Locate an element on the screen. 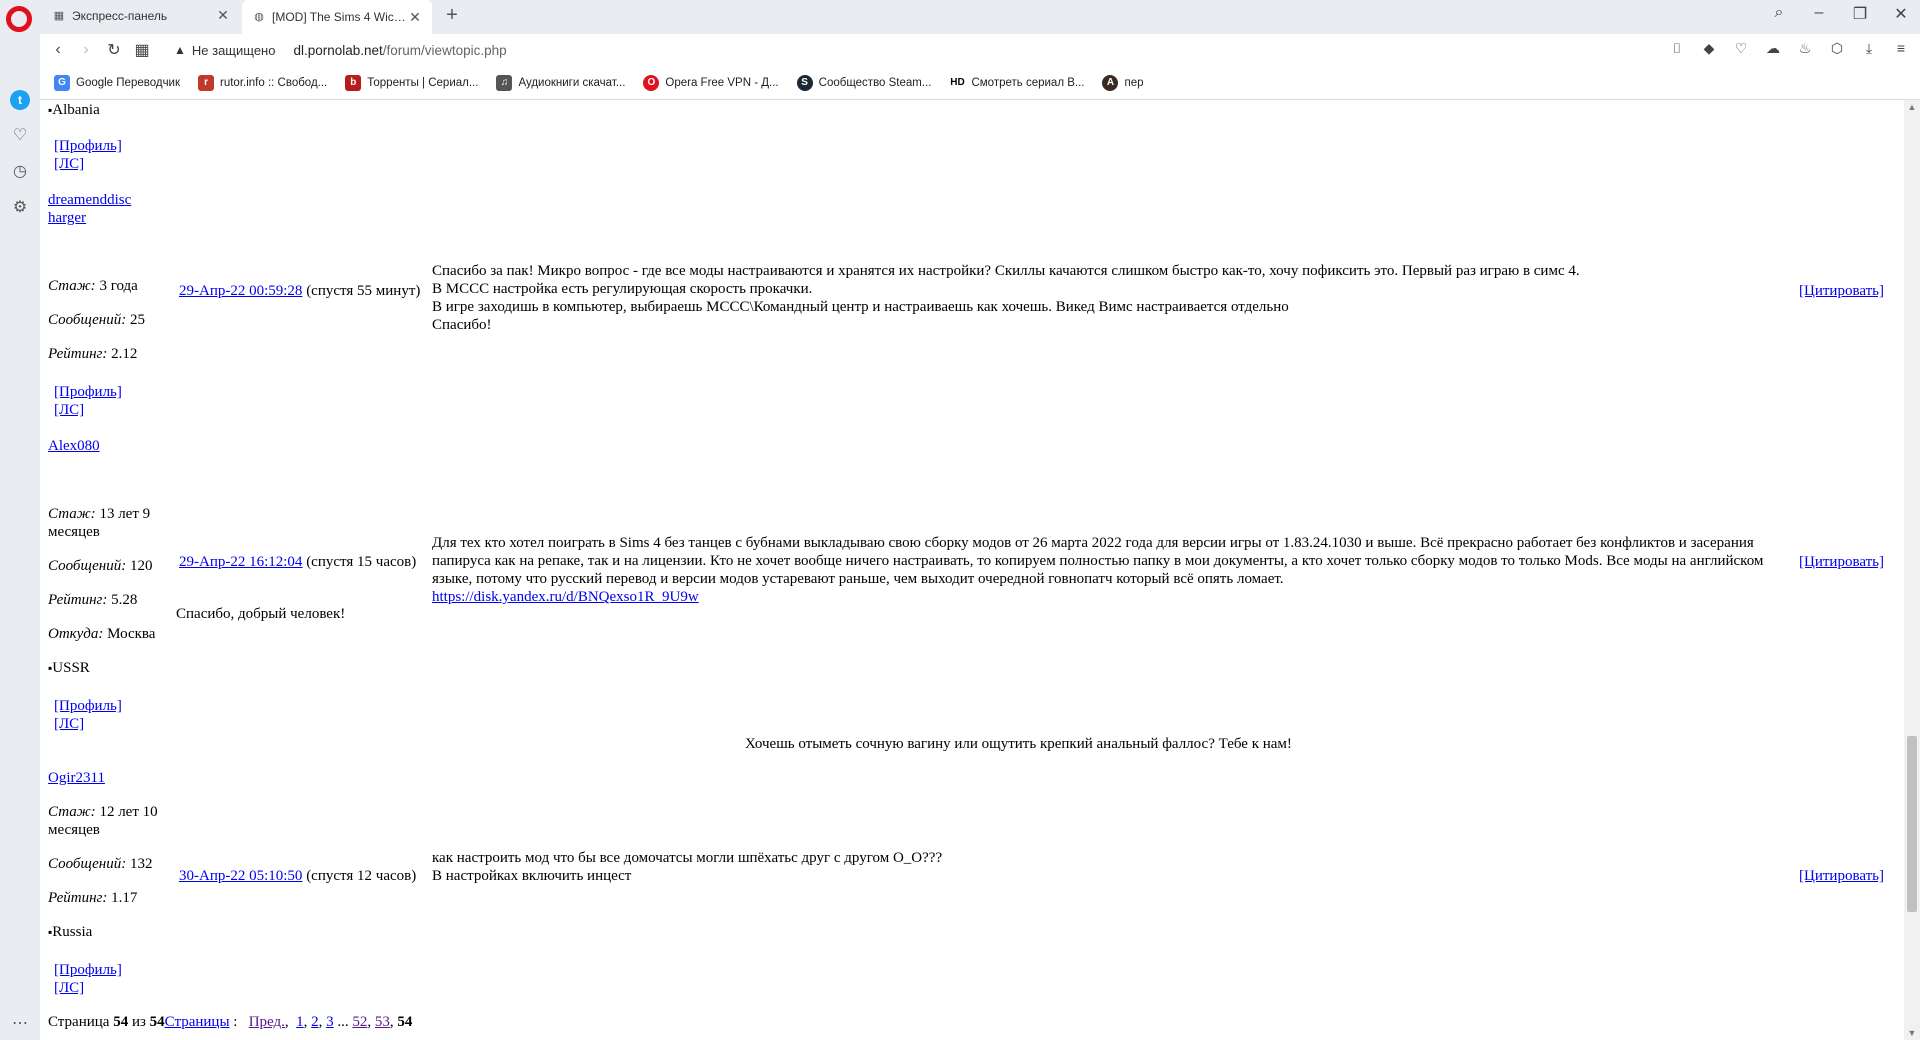 This screenshot has height=1040, width=1920. current-page-marker: 54 is located at coordinates (405, 1022).